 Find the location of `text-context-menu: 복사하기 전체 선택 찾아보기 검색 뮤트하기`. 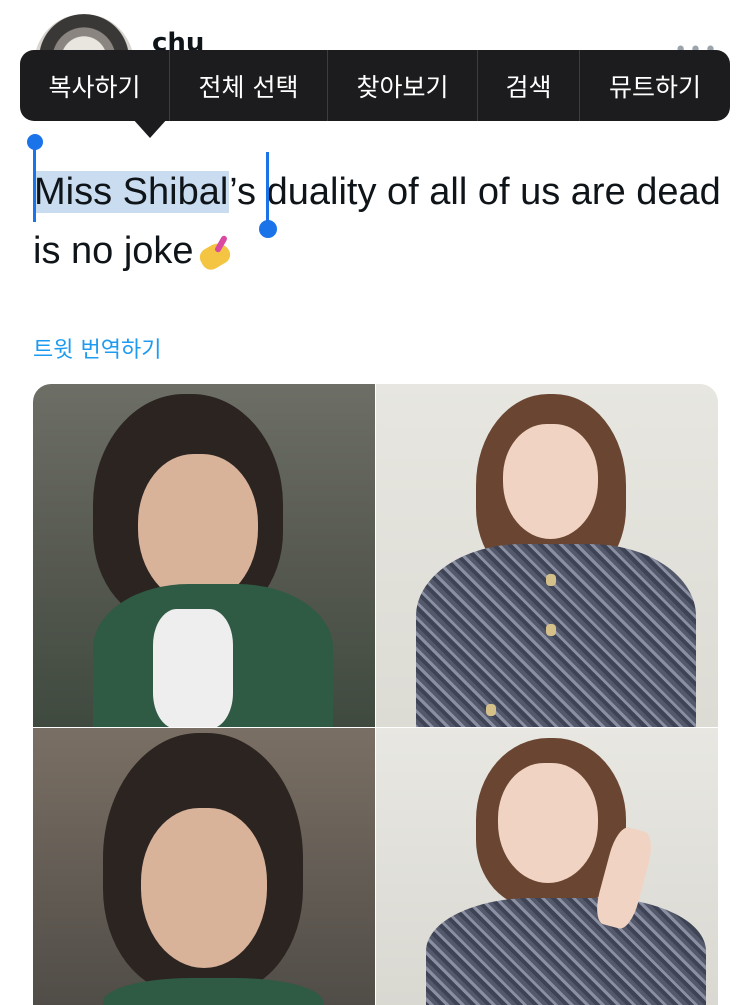

text-context-menu: 복사하기 전체 선택 찾아보기 검색 뮤트하기 is located at coordinates (375, 85).